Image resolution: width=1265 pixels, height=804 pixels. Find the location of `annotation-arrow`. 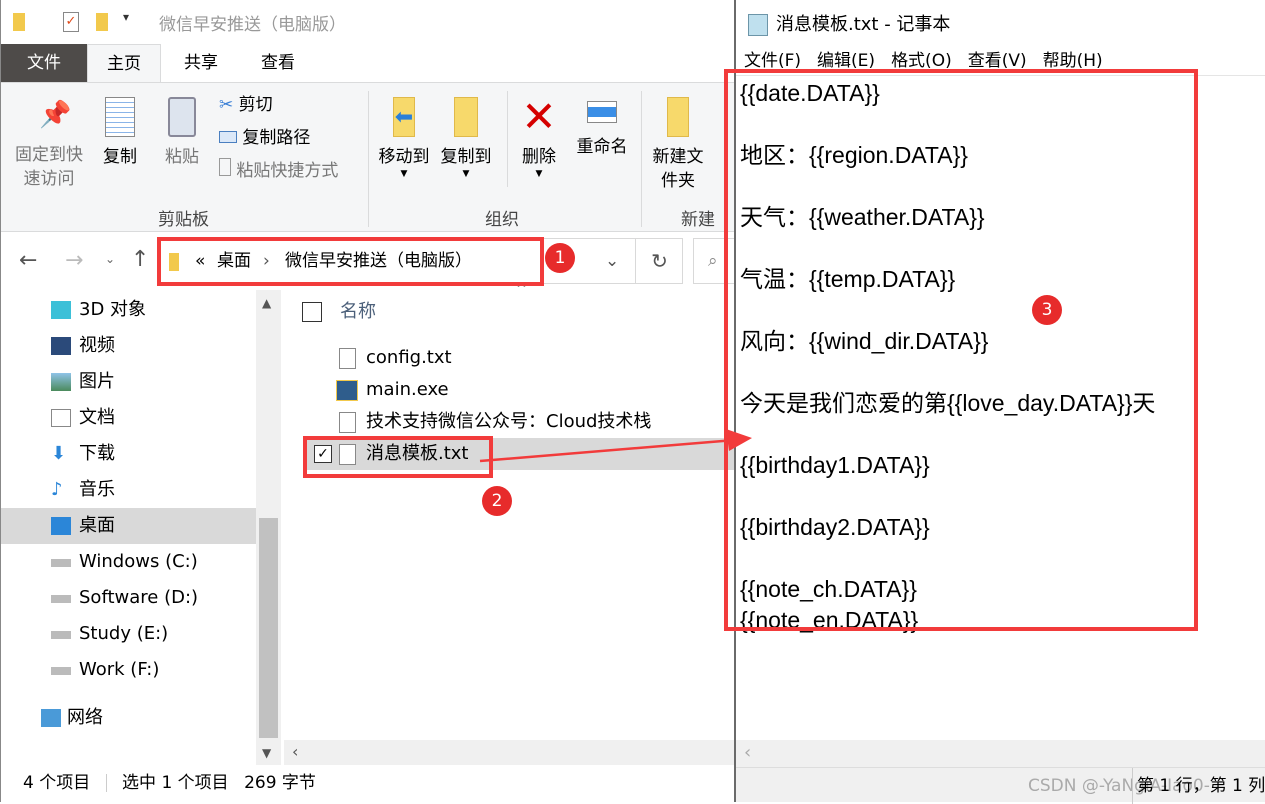

annotation-arrow is located at coordinates (615, 446).